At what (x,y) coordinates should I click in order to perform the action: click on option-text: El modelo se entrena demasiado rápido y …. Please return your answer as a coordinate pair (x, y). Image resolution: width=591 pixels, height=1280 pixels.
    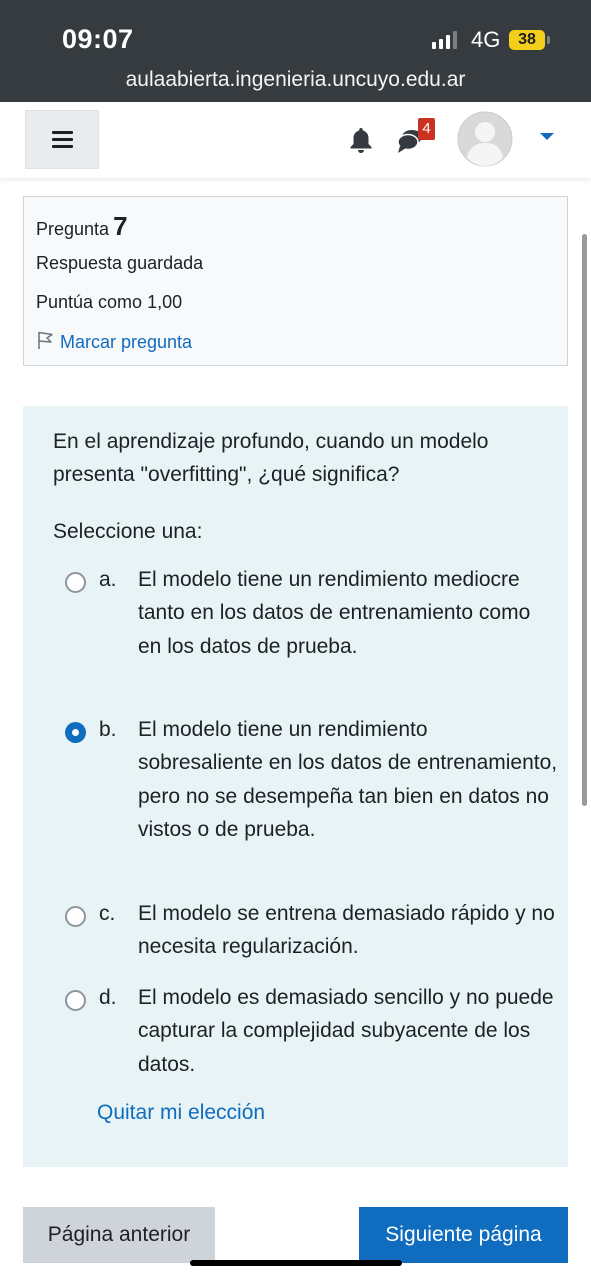
    Looking at the image, I should click on (348, 930).